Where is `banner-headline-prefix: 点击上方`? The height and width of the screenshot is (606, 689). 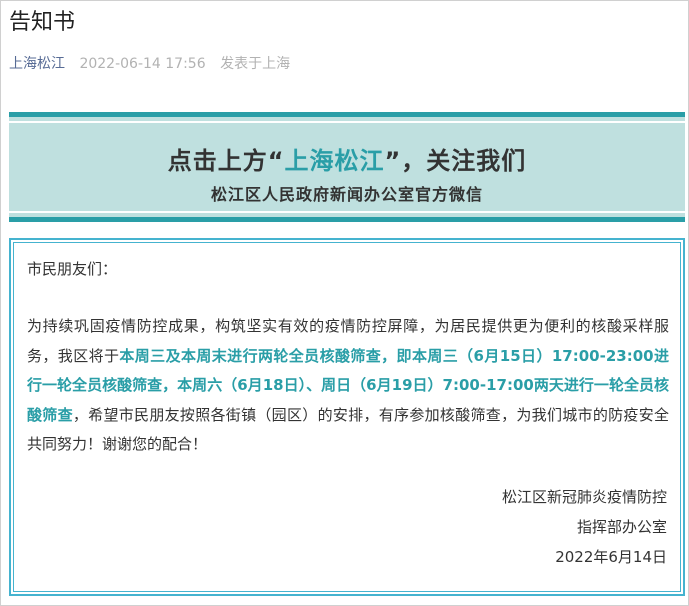
banner-headline-prefix: 点击上方 is located at coordinates (217, 161).